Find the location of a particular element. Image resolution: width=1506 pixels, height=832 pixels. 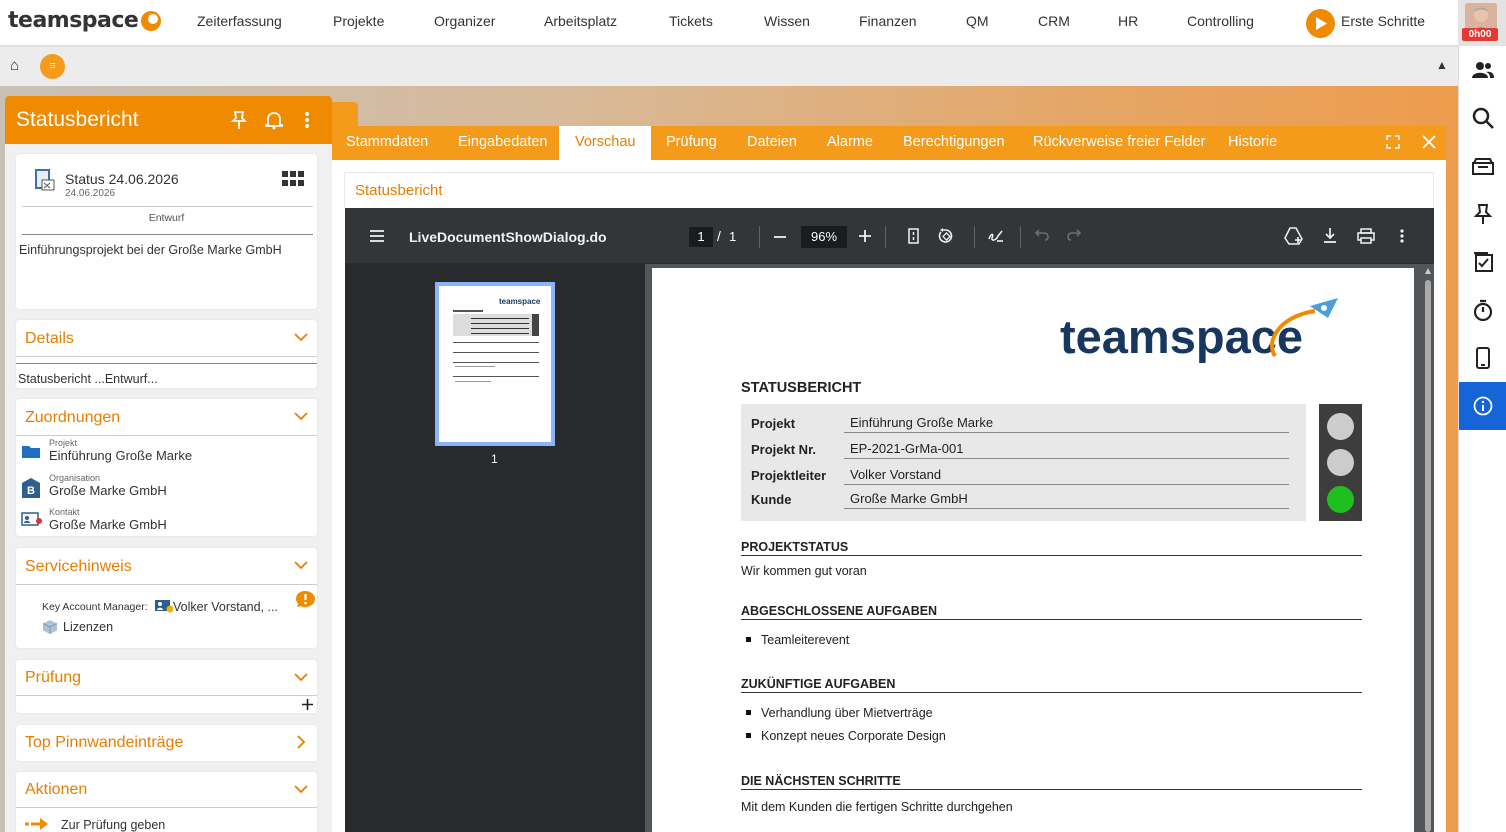

assignments-title: Zuordnungen is located at coordinates (72, 418).